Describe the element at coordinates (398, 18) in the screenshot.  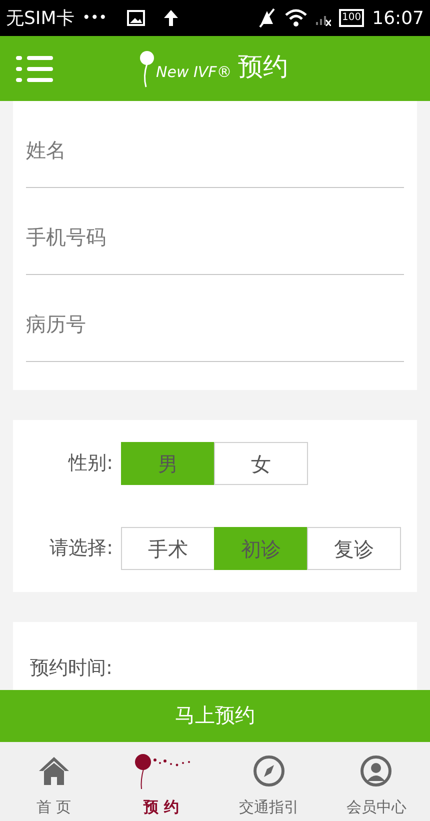
I see `clock-text: 16:07` at that location.